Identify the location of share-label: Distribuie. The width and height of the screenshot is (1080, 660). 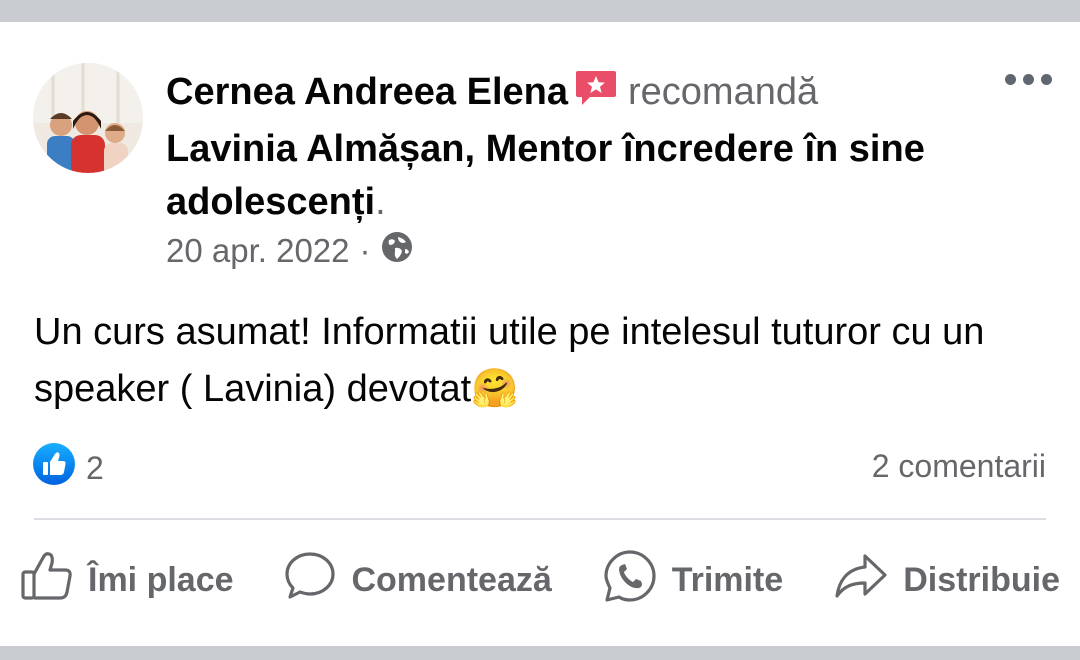
(981, 579).